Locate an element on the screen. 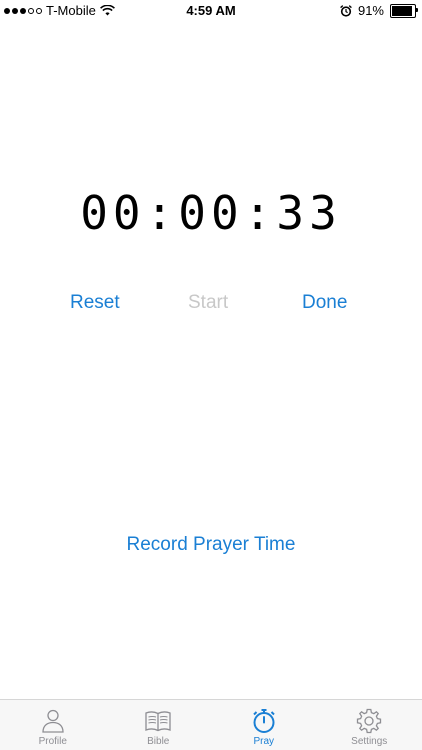 The width and height of the screenshot is (422, 750). tab-profile: Profile is located at coordinates (53, 725).